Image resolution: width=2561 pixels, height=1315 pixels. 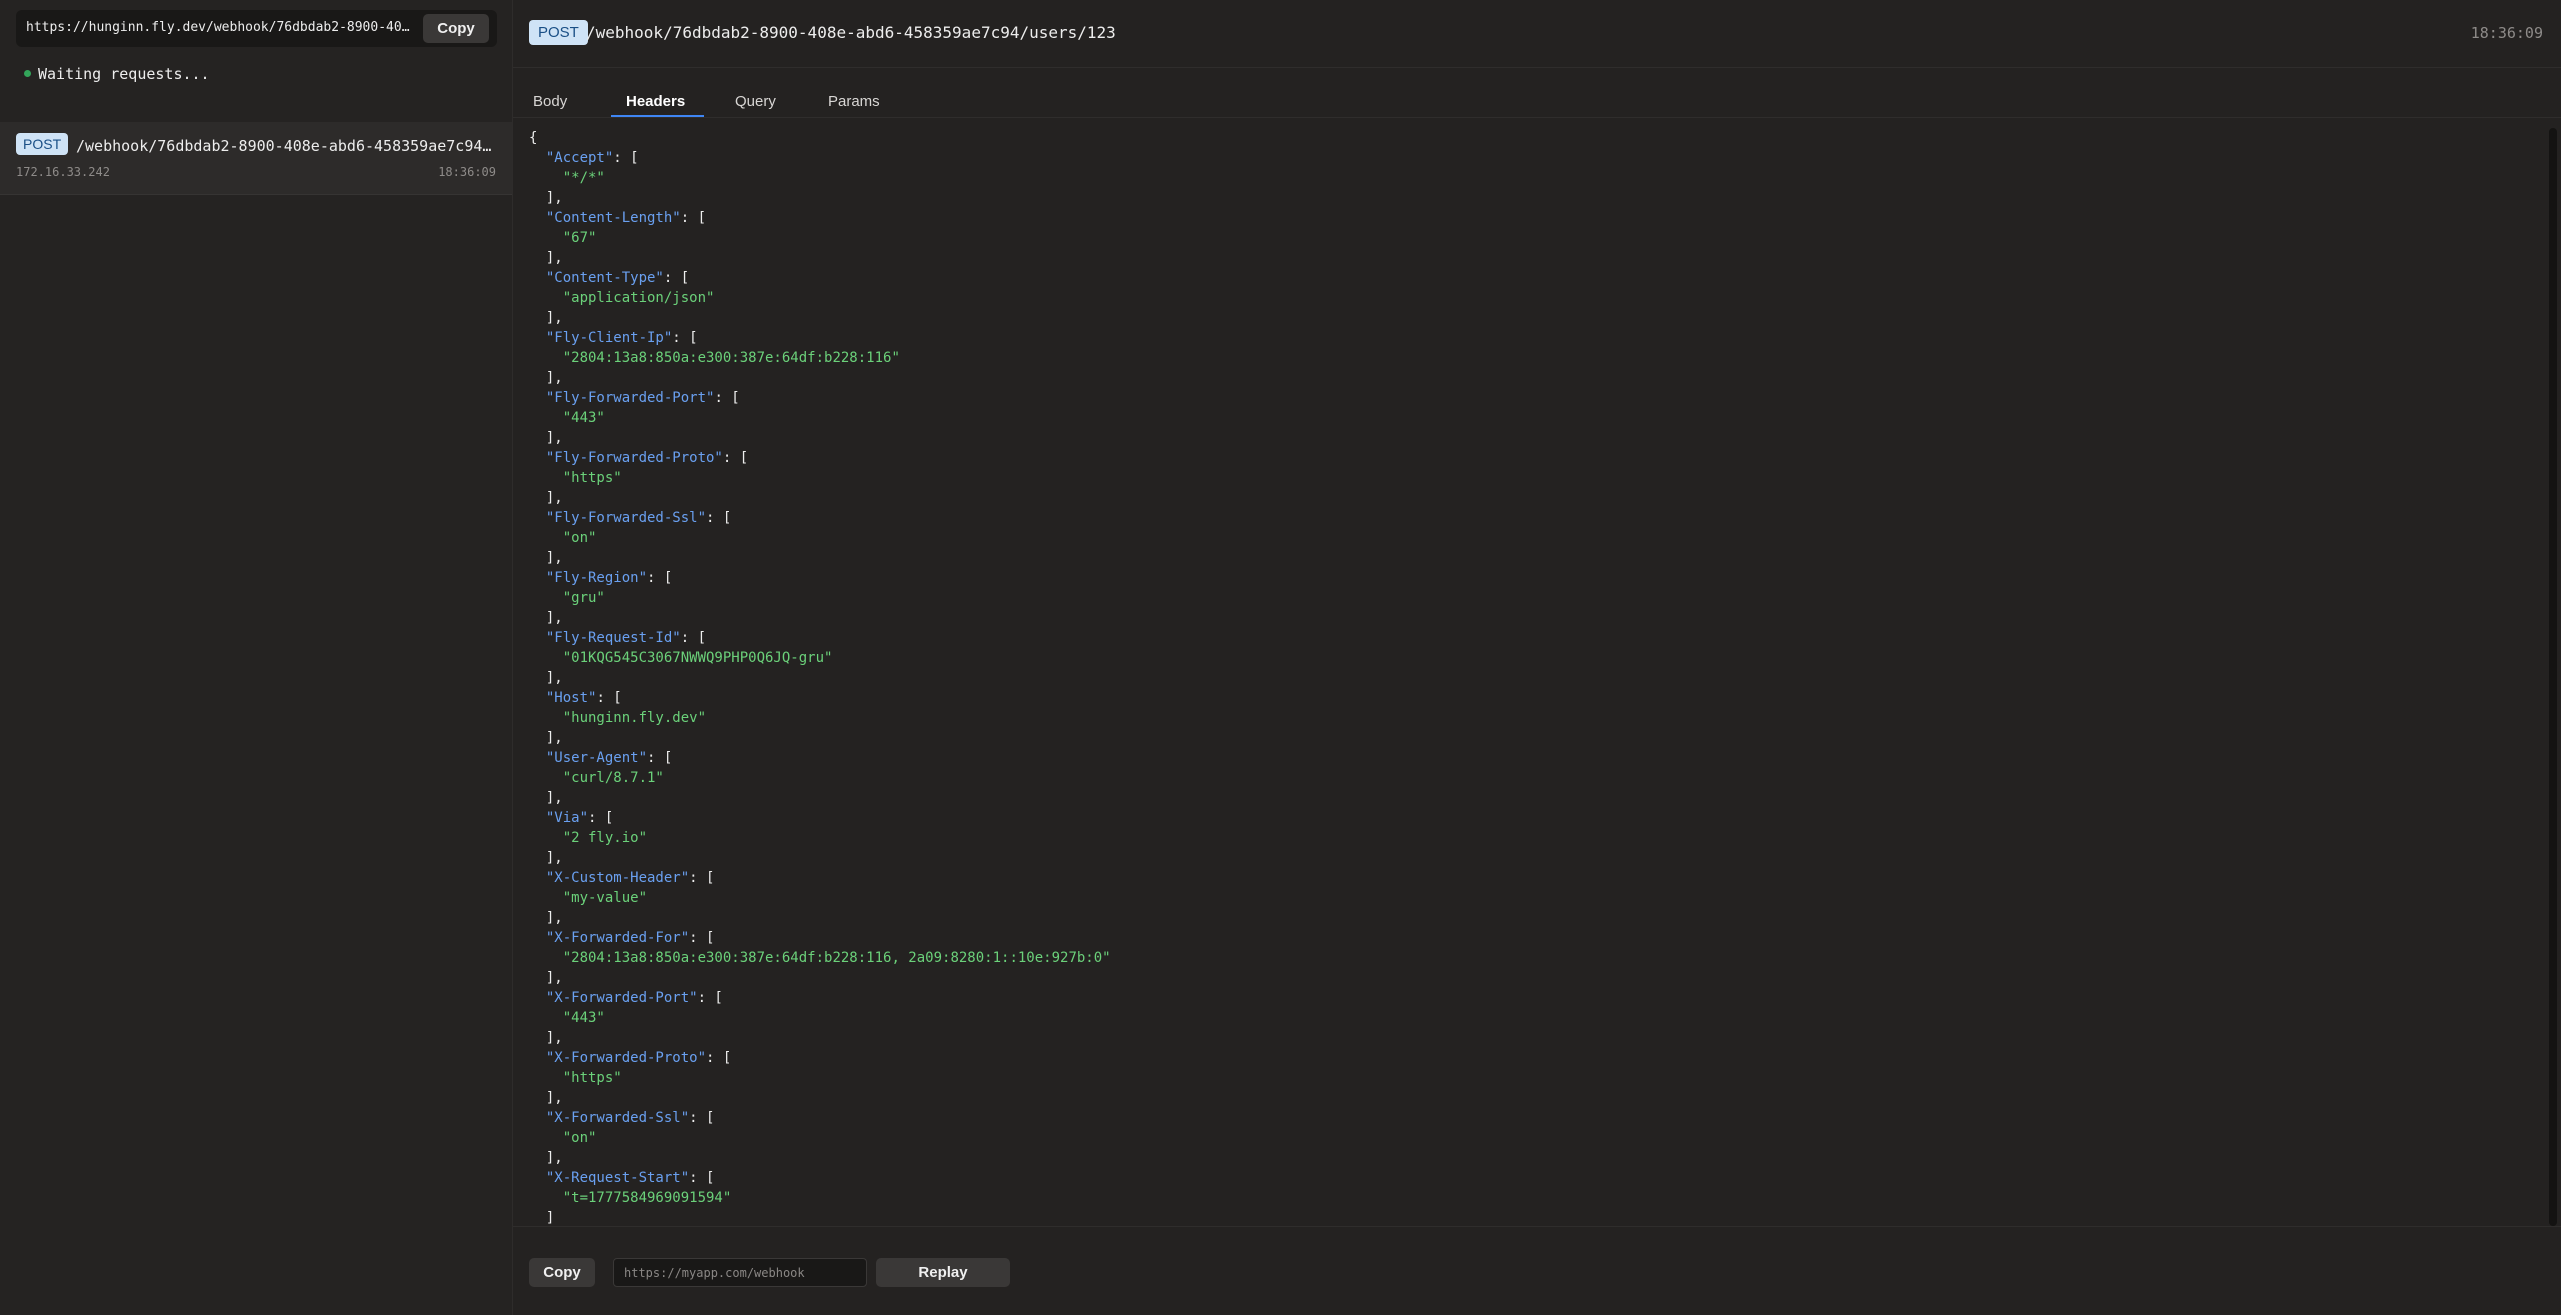 What do you see at coordinates (1534, 658) in the screenshot?
I see `json-line: "01KQG545C3067NWWQ9PHP0Q6JQ-gru"` at bounding box center [1534, 658].